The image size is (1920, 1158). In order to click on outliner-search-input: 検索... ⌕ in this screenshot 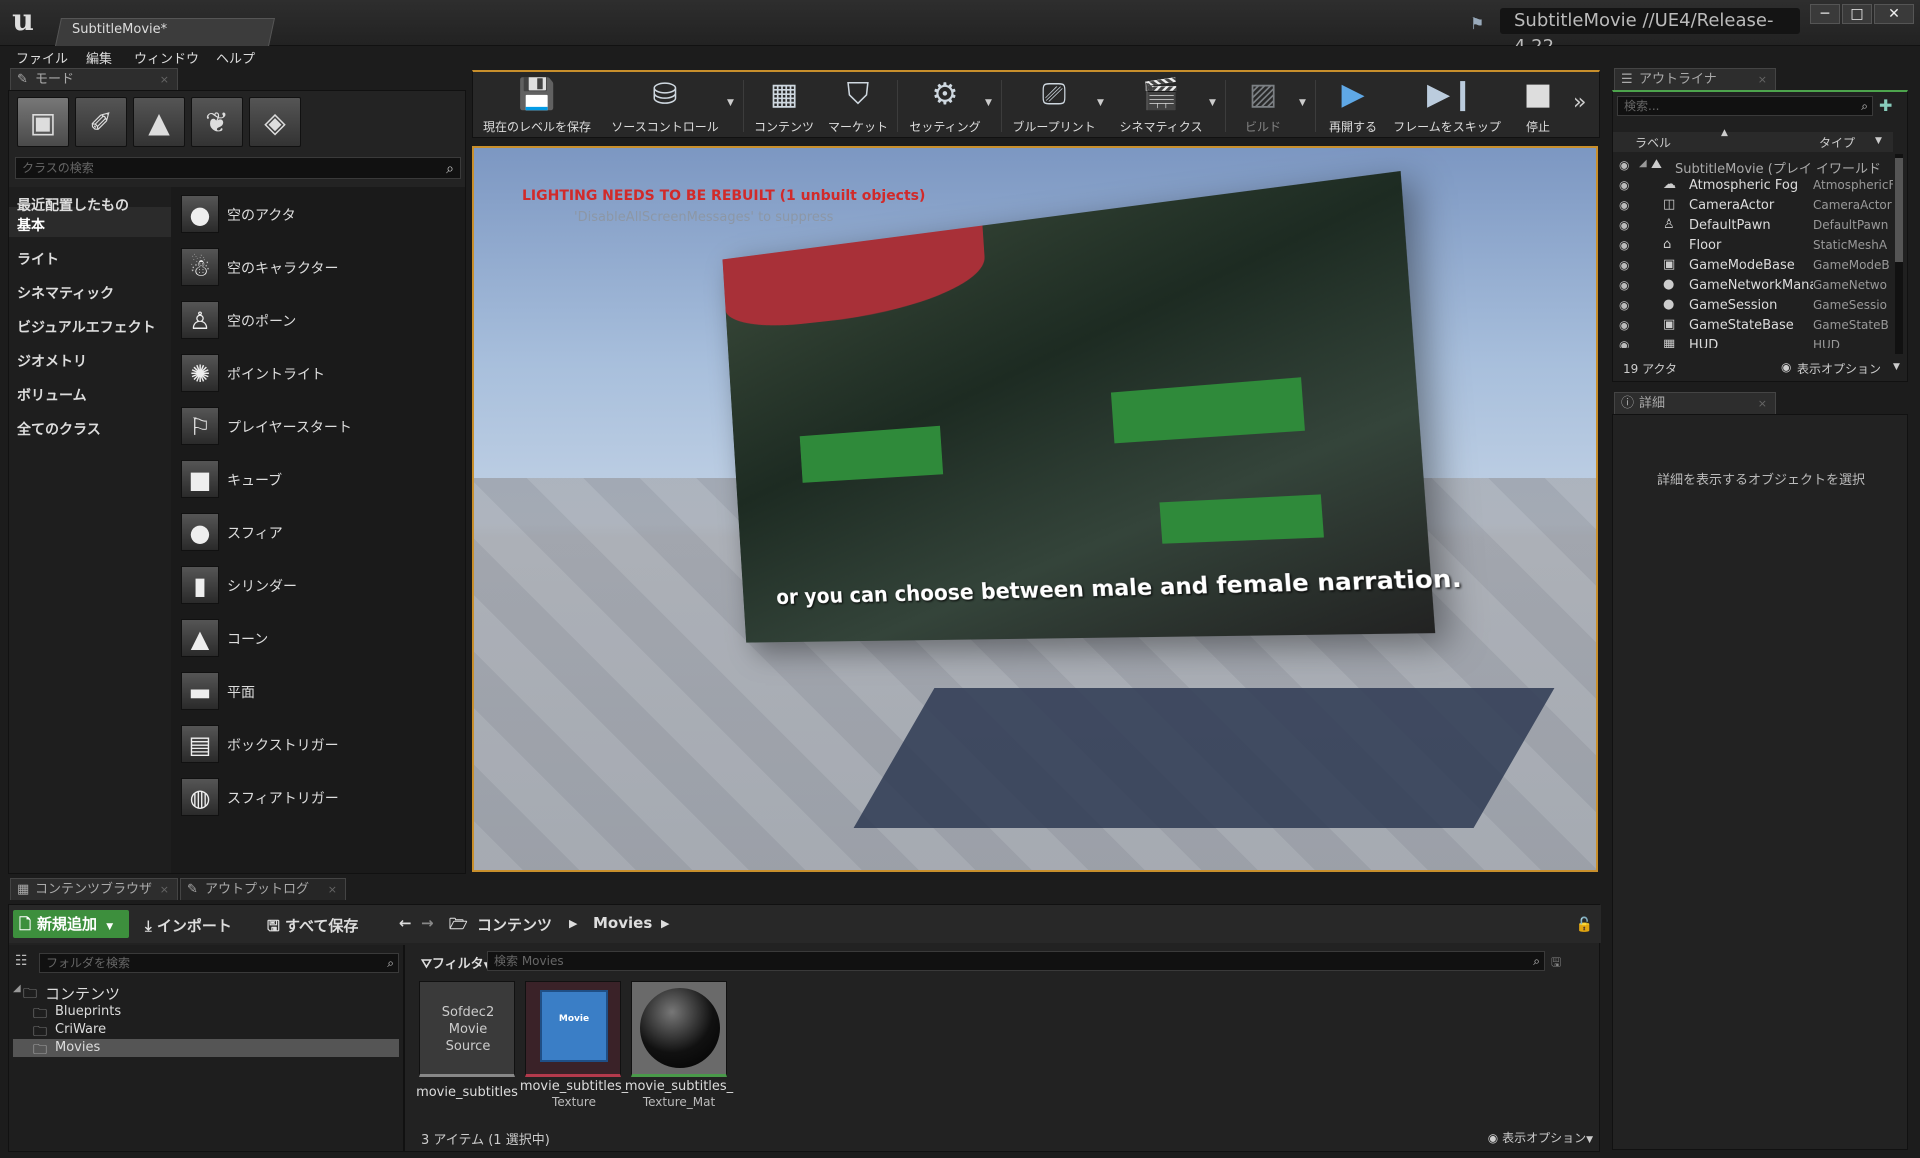, I will do `click(1745, 106)`.